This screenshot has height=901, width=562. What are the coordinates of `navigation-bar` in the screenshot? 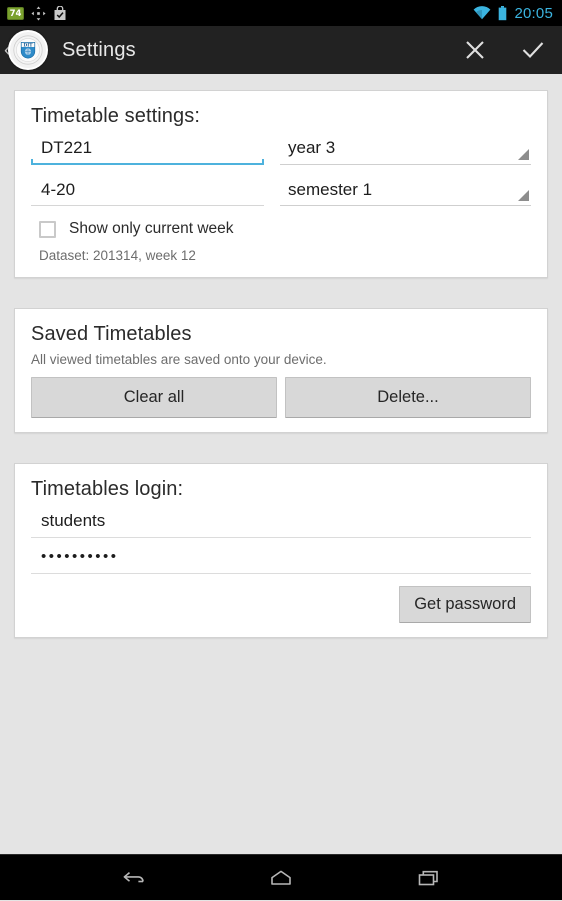 It's located at (281, 877).